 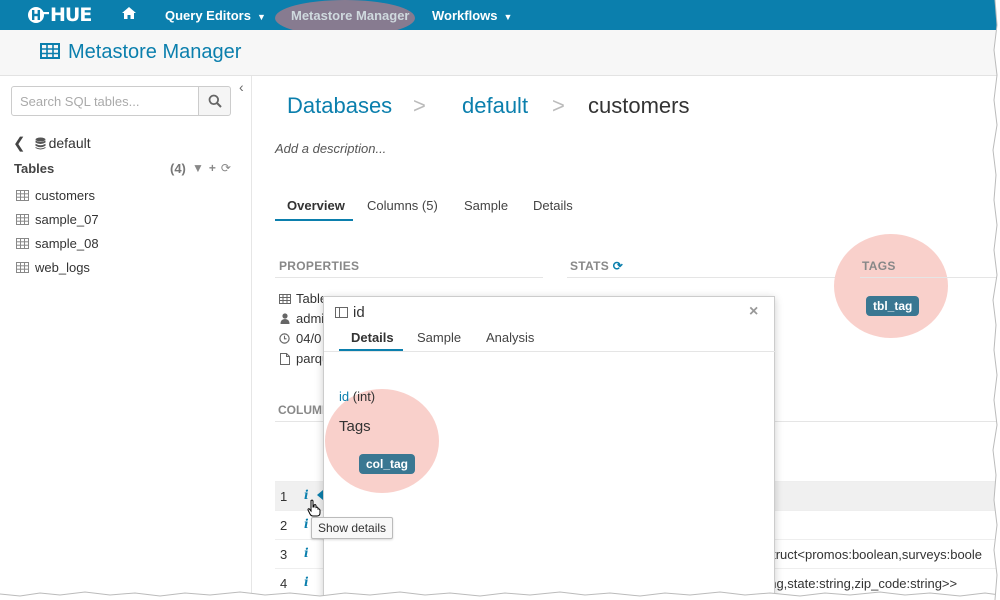 I want to click on search-button, so click(x=214, y=101).